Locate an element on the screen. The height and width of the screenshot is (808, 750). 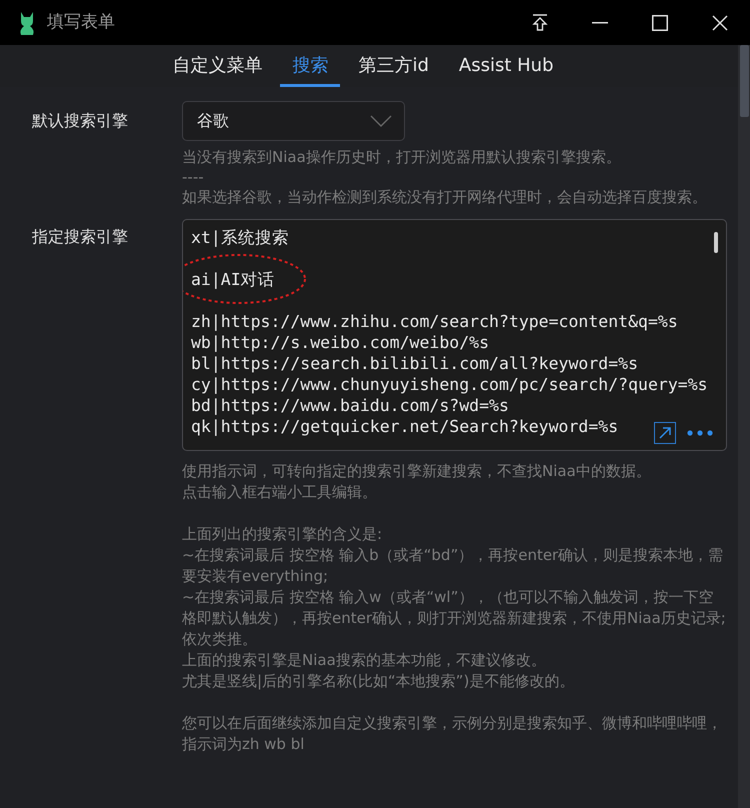
tab: 搜索 is located at coordinates (310, 66).